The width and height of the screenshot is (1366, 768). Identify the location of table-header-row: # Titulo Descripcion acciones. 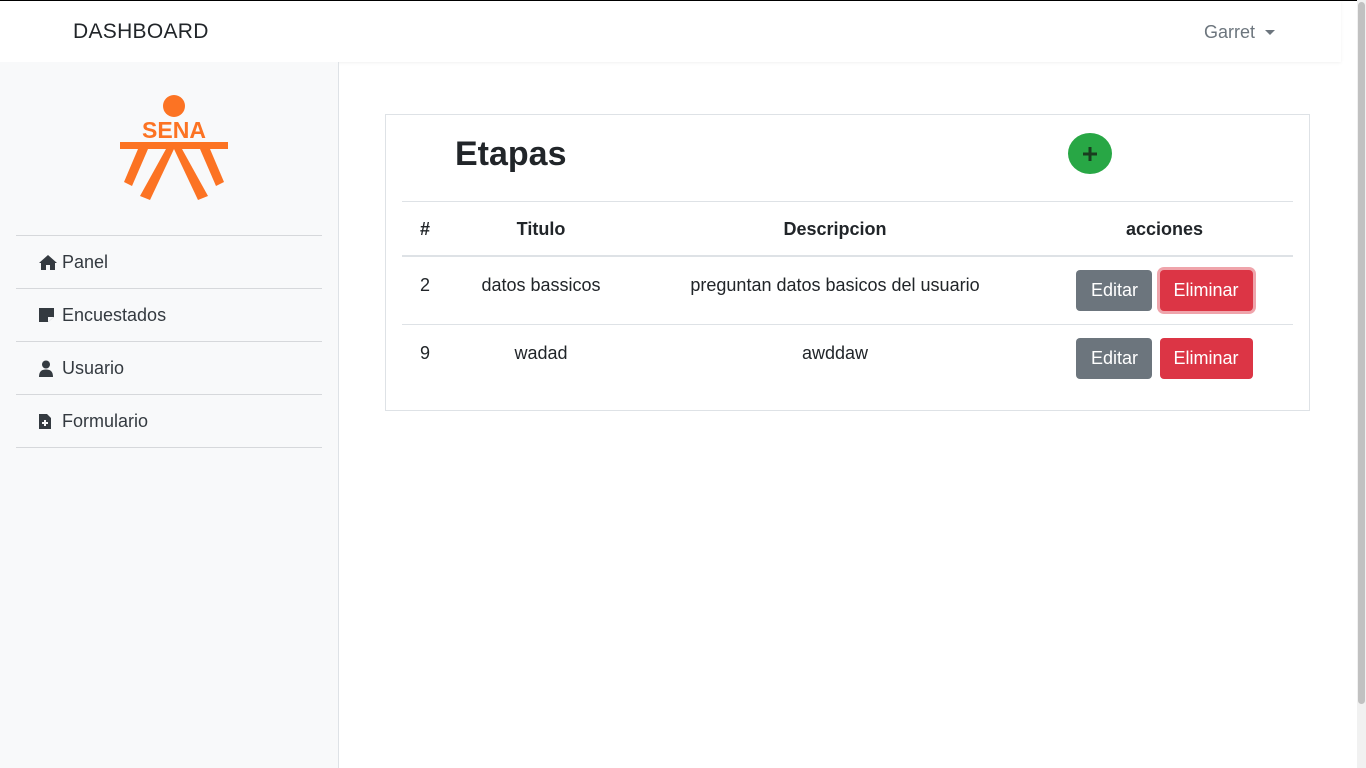
(847, 228).